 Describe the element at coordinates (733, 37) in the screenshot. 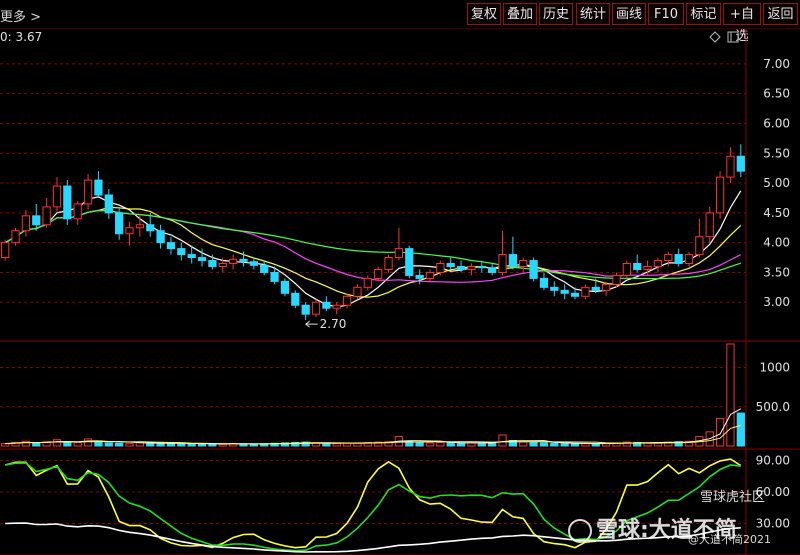

I see `panel-toggle-icon` at that location.